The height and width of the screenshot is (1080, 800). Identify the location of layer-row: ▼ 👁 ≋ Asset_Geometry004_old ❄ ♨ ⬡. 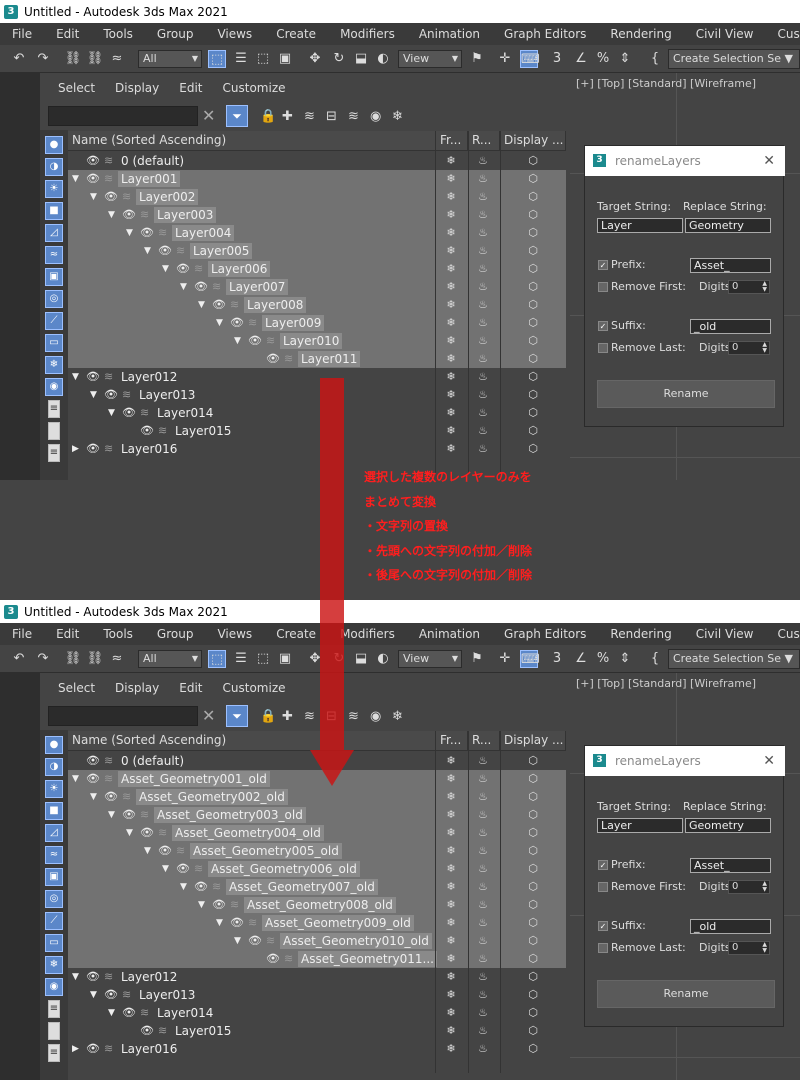
(317, 833).